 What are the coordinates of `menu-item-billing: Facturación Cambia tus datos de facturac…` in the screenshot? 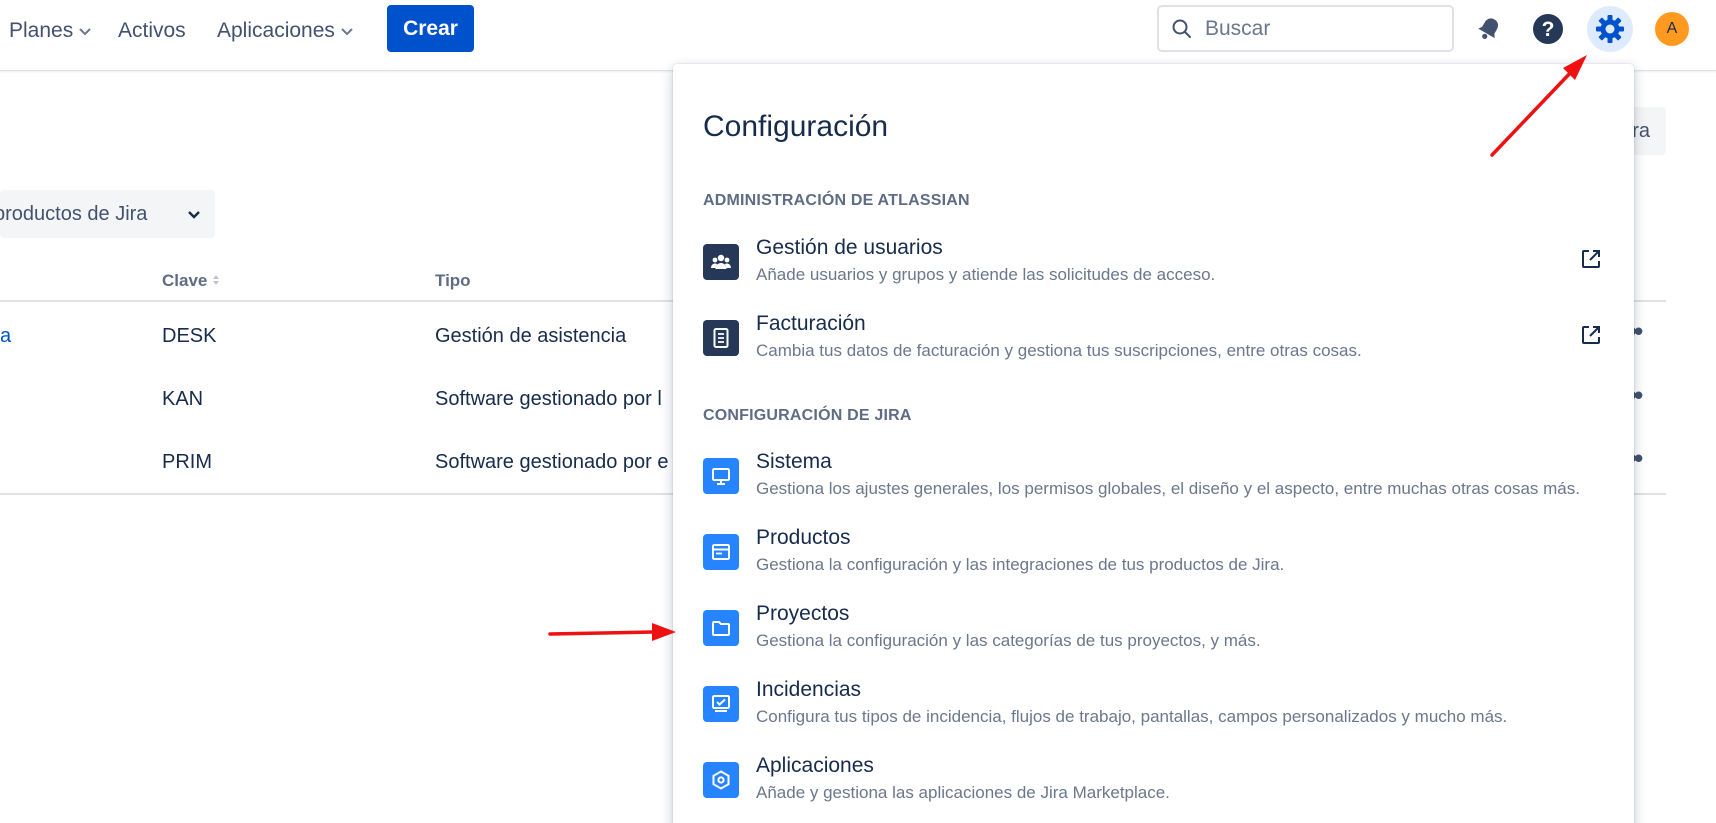 It's located at (1153, 347).